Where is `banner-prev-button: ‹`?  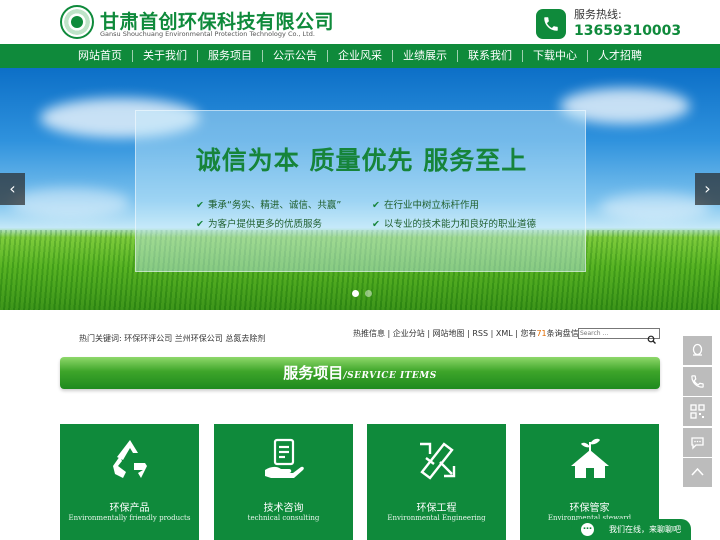
banner-prev-button: ‹ is located at coordinates (12, 189).